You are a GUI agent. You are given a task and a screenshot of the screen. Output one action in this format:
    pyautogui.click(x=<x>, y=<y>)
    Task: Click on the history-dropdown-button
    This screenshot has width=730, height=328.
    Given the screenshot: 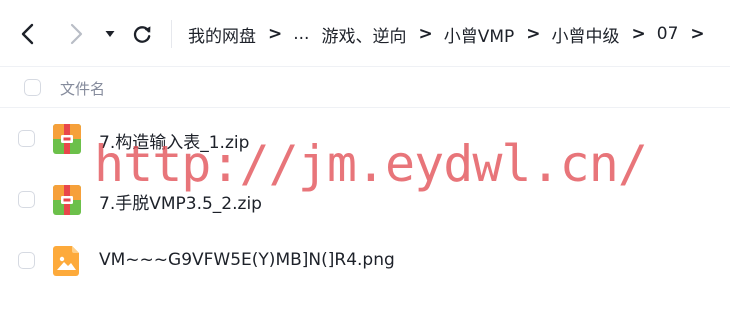 What is the action you would take?
    pyautogui.click(x=110, y=34)
    